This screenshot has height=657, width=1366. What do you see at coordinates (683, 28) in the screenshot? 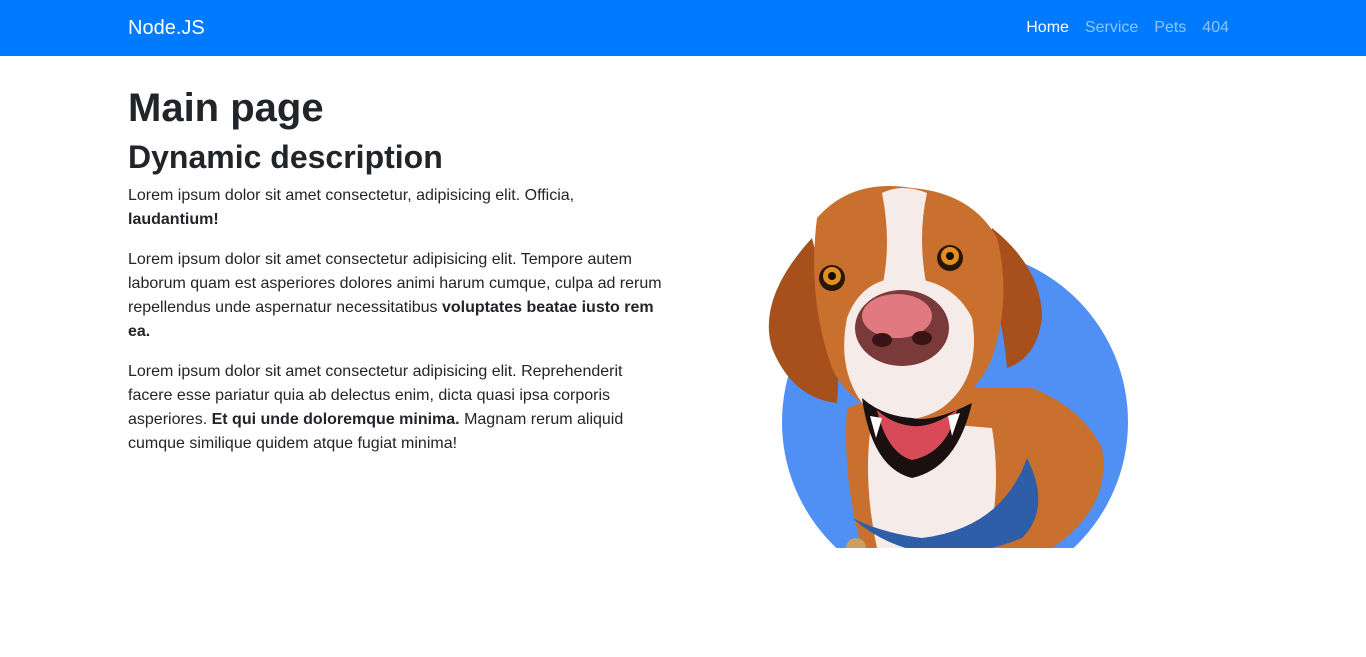
I see `top-navbar: Node.JS Home Service Pets 404` at bounding box center [683, 28].